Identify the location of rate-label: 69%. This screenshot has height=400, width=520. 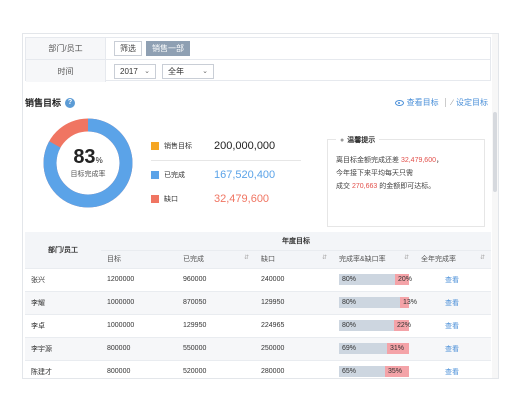
(349, 348).